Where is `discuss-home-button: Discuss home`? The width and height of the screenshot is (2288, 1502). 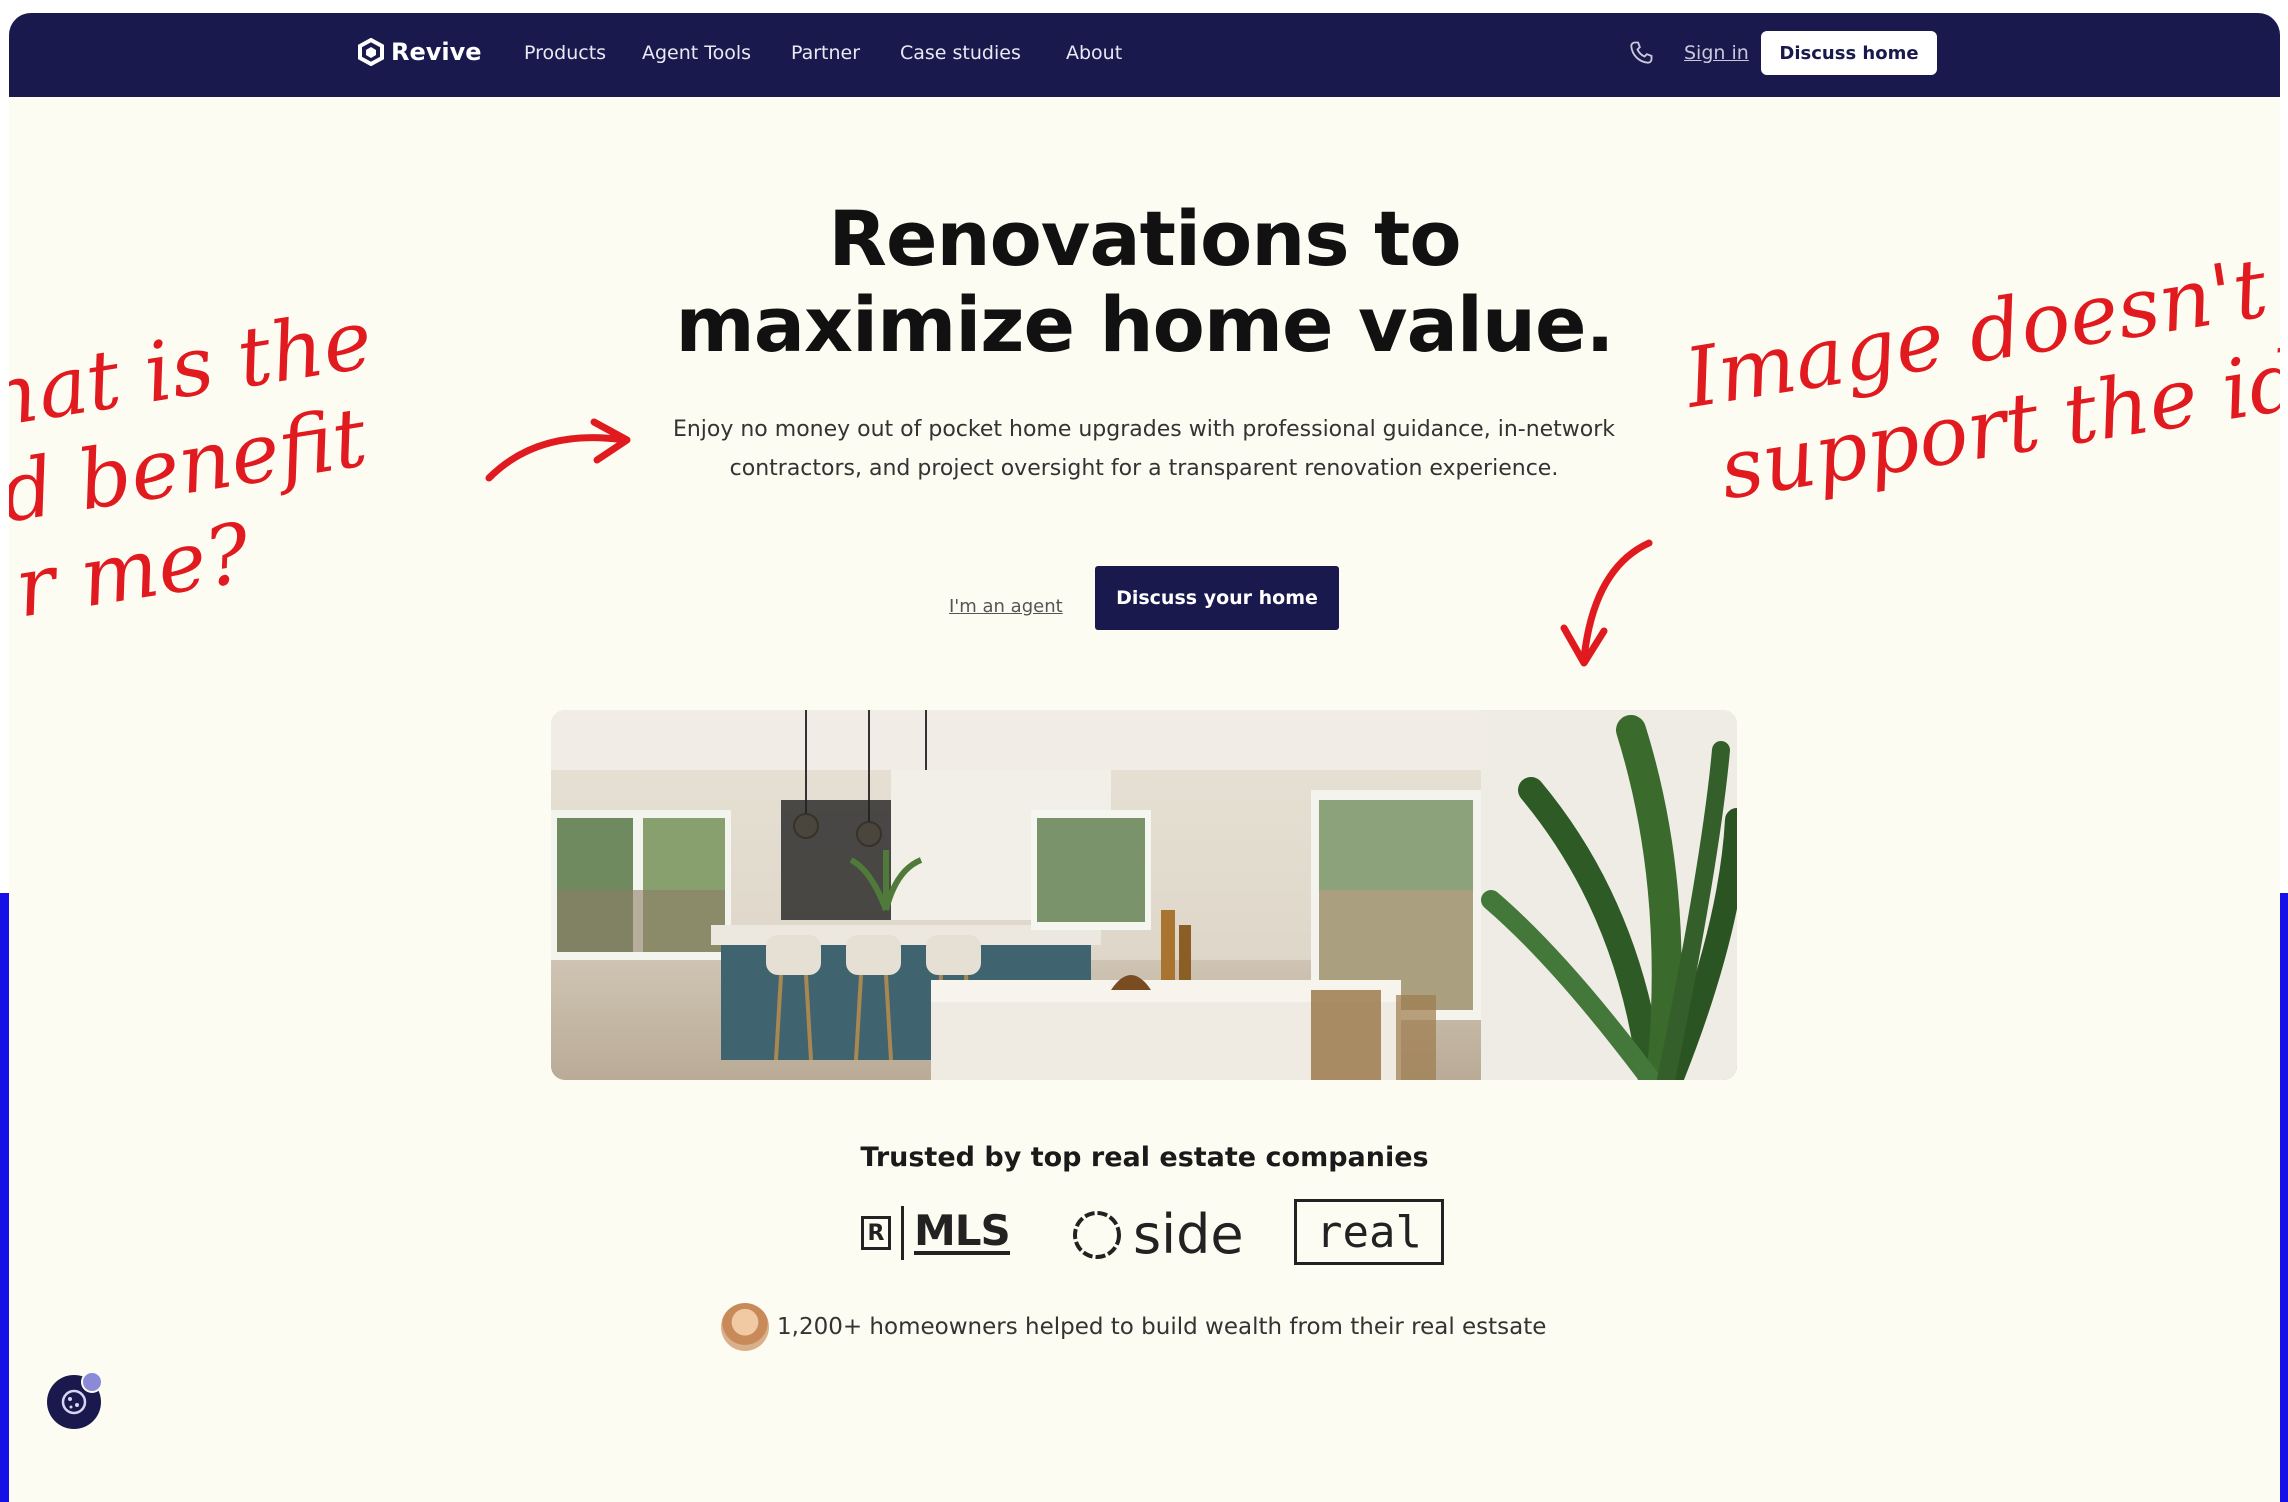
discuss-home-button: Discuss home is located at coordinates (1849, 53).